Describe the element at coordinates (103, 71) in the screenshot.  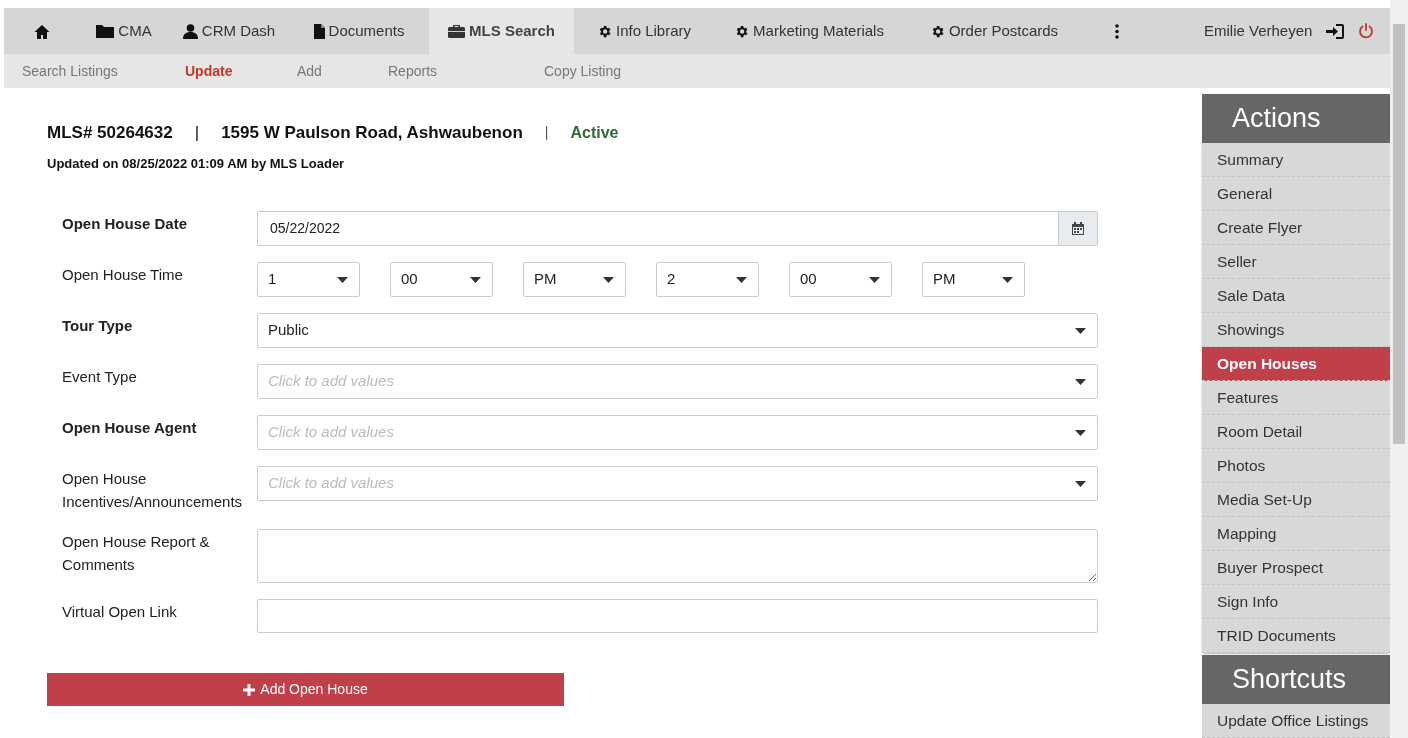
I see `subnav-link: Search Listings` at that location.